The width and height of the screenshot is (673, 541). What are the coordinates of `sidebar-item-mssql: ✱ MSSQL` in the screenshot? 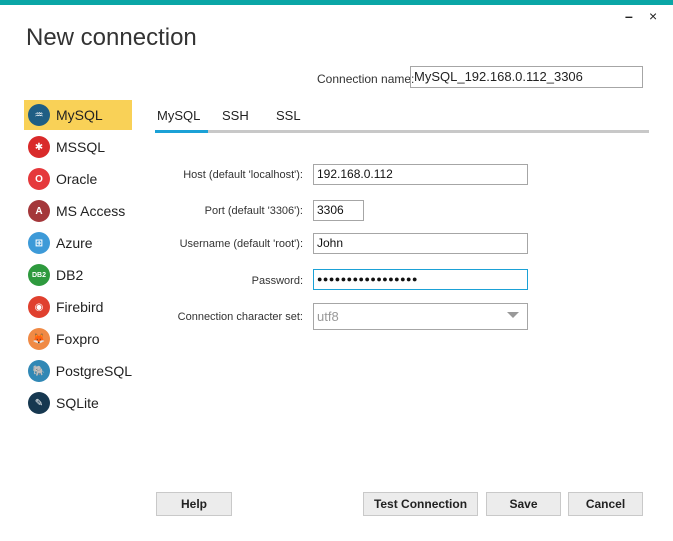 It's located at (78, 147).